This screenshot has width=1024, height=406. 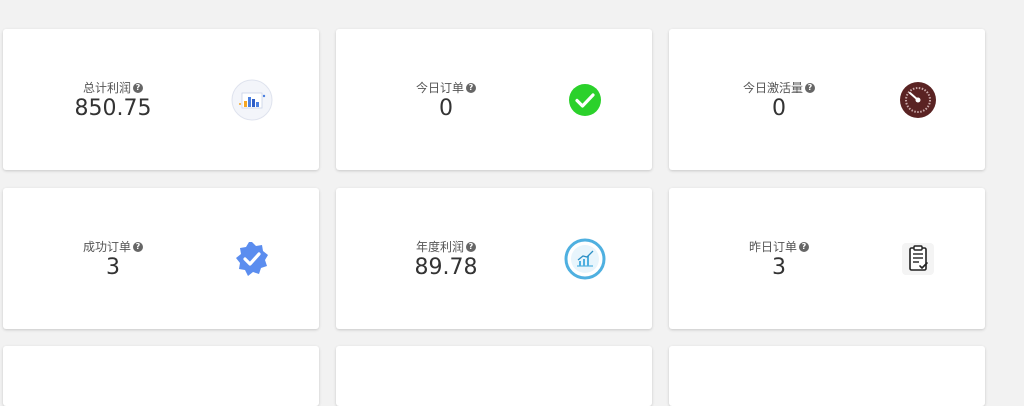 I want to click on stat-card-today-orders: 今日订单 ? 0, so click(x=494, y=99).